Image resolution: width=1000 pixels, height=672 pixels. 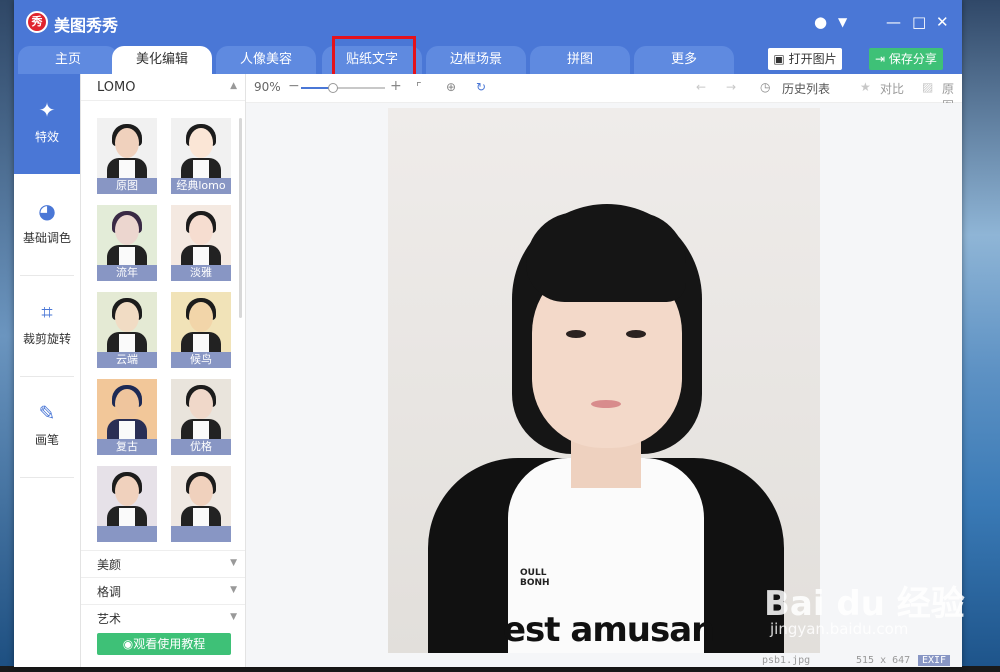 What do you see at coordinates (476, 60) in the screenshot?
I see `tab-frame-scene: 边框场景` at bounding box center [476, 60].